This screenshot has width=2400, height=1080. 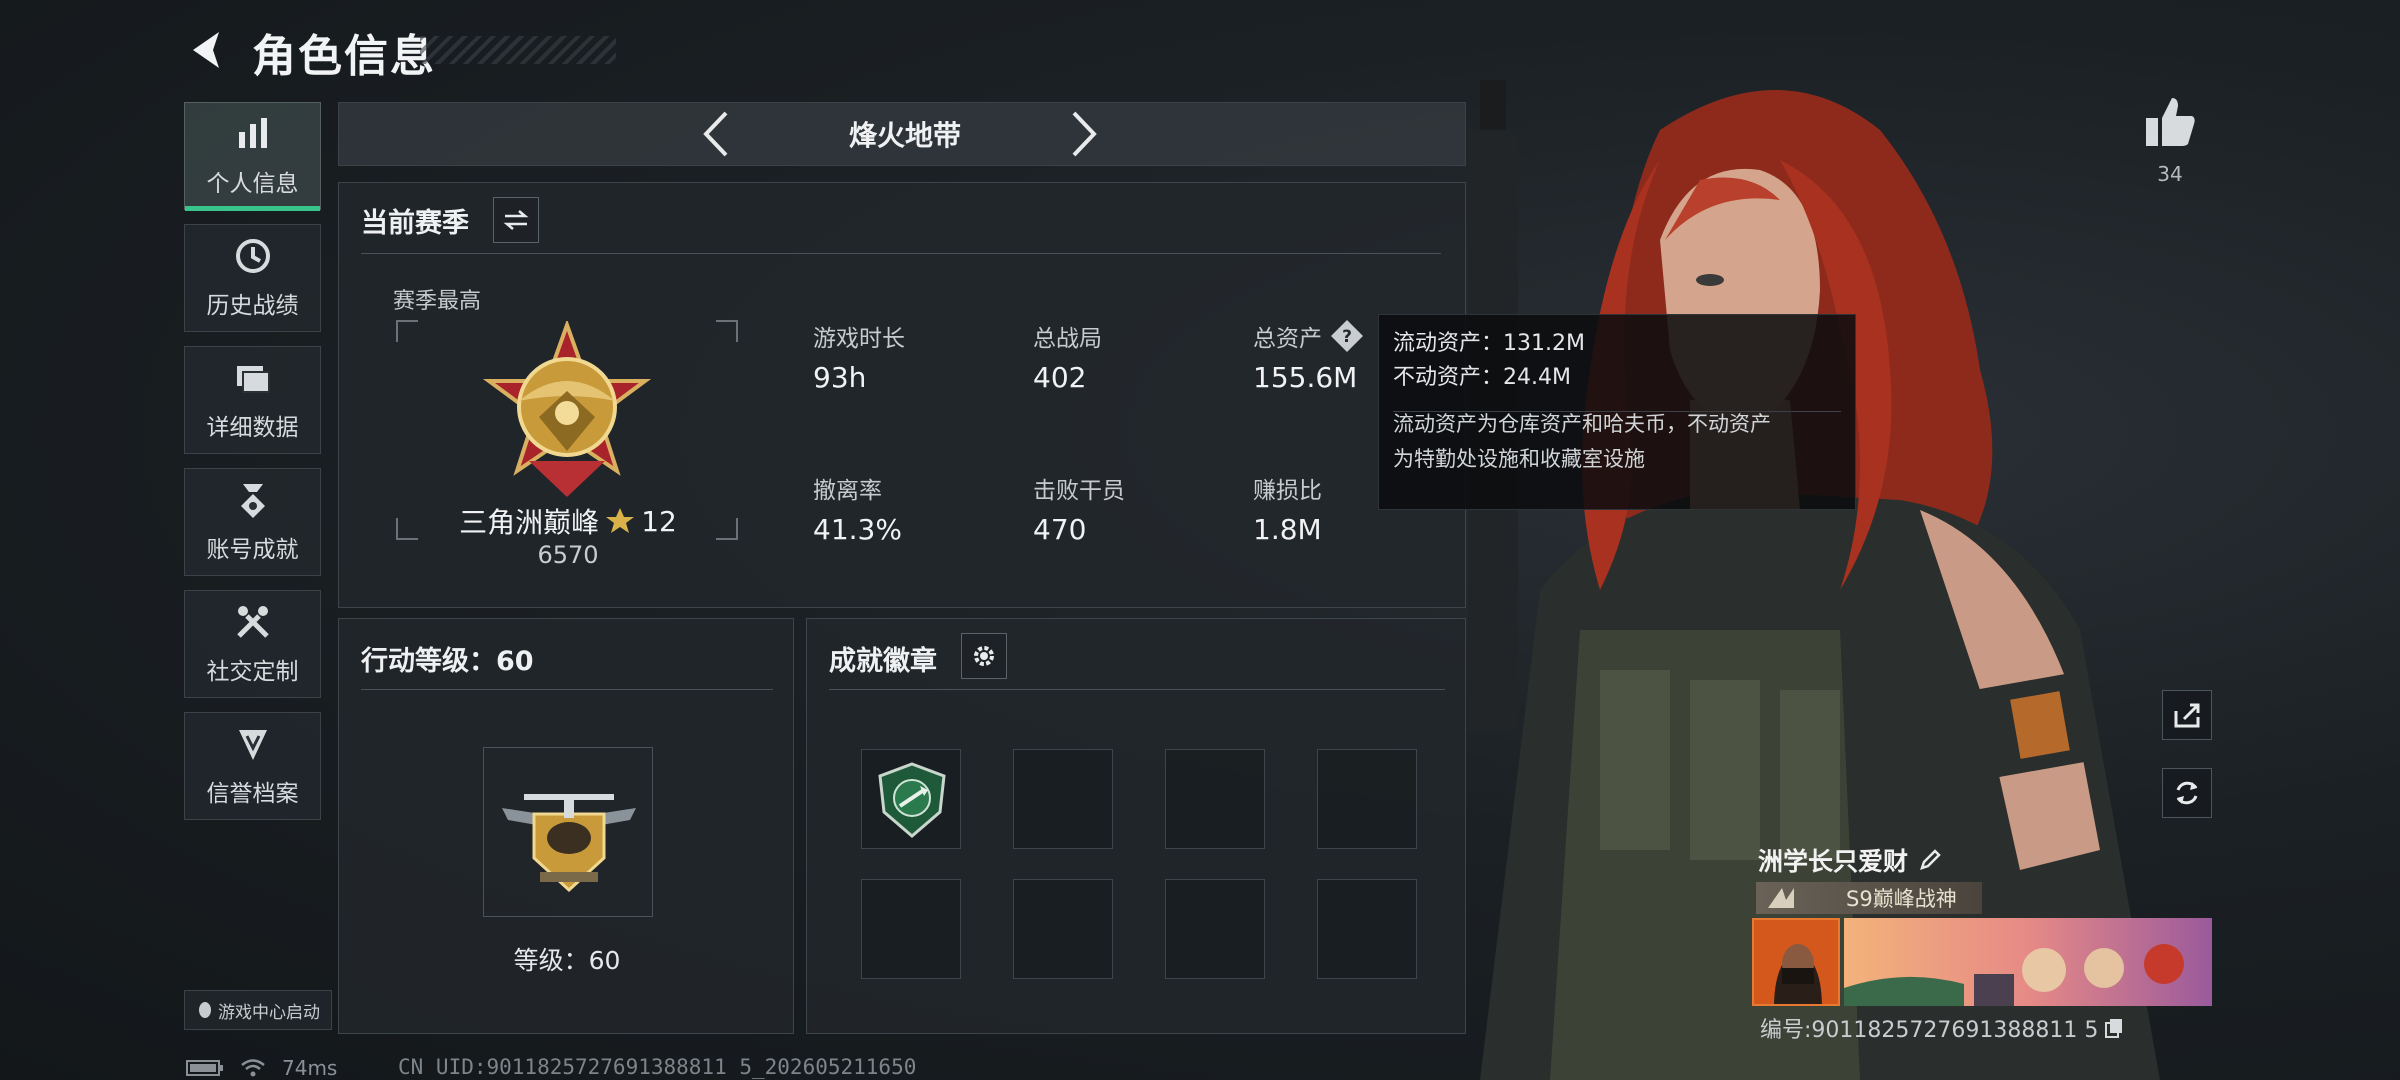 I want to click on chevron-left-icon, so click(x=715, y=134).